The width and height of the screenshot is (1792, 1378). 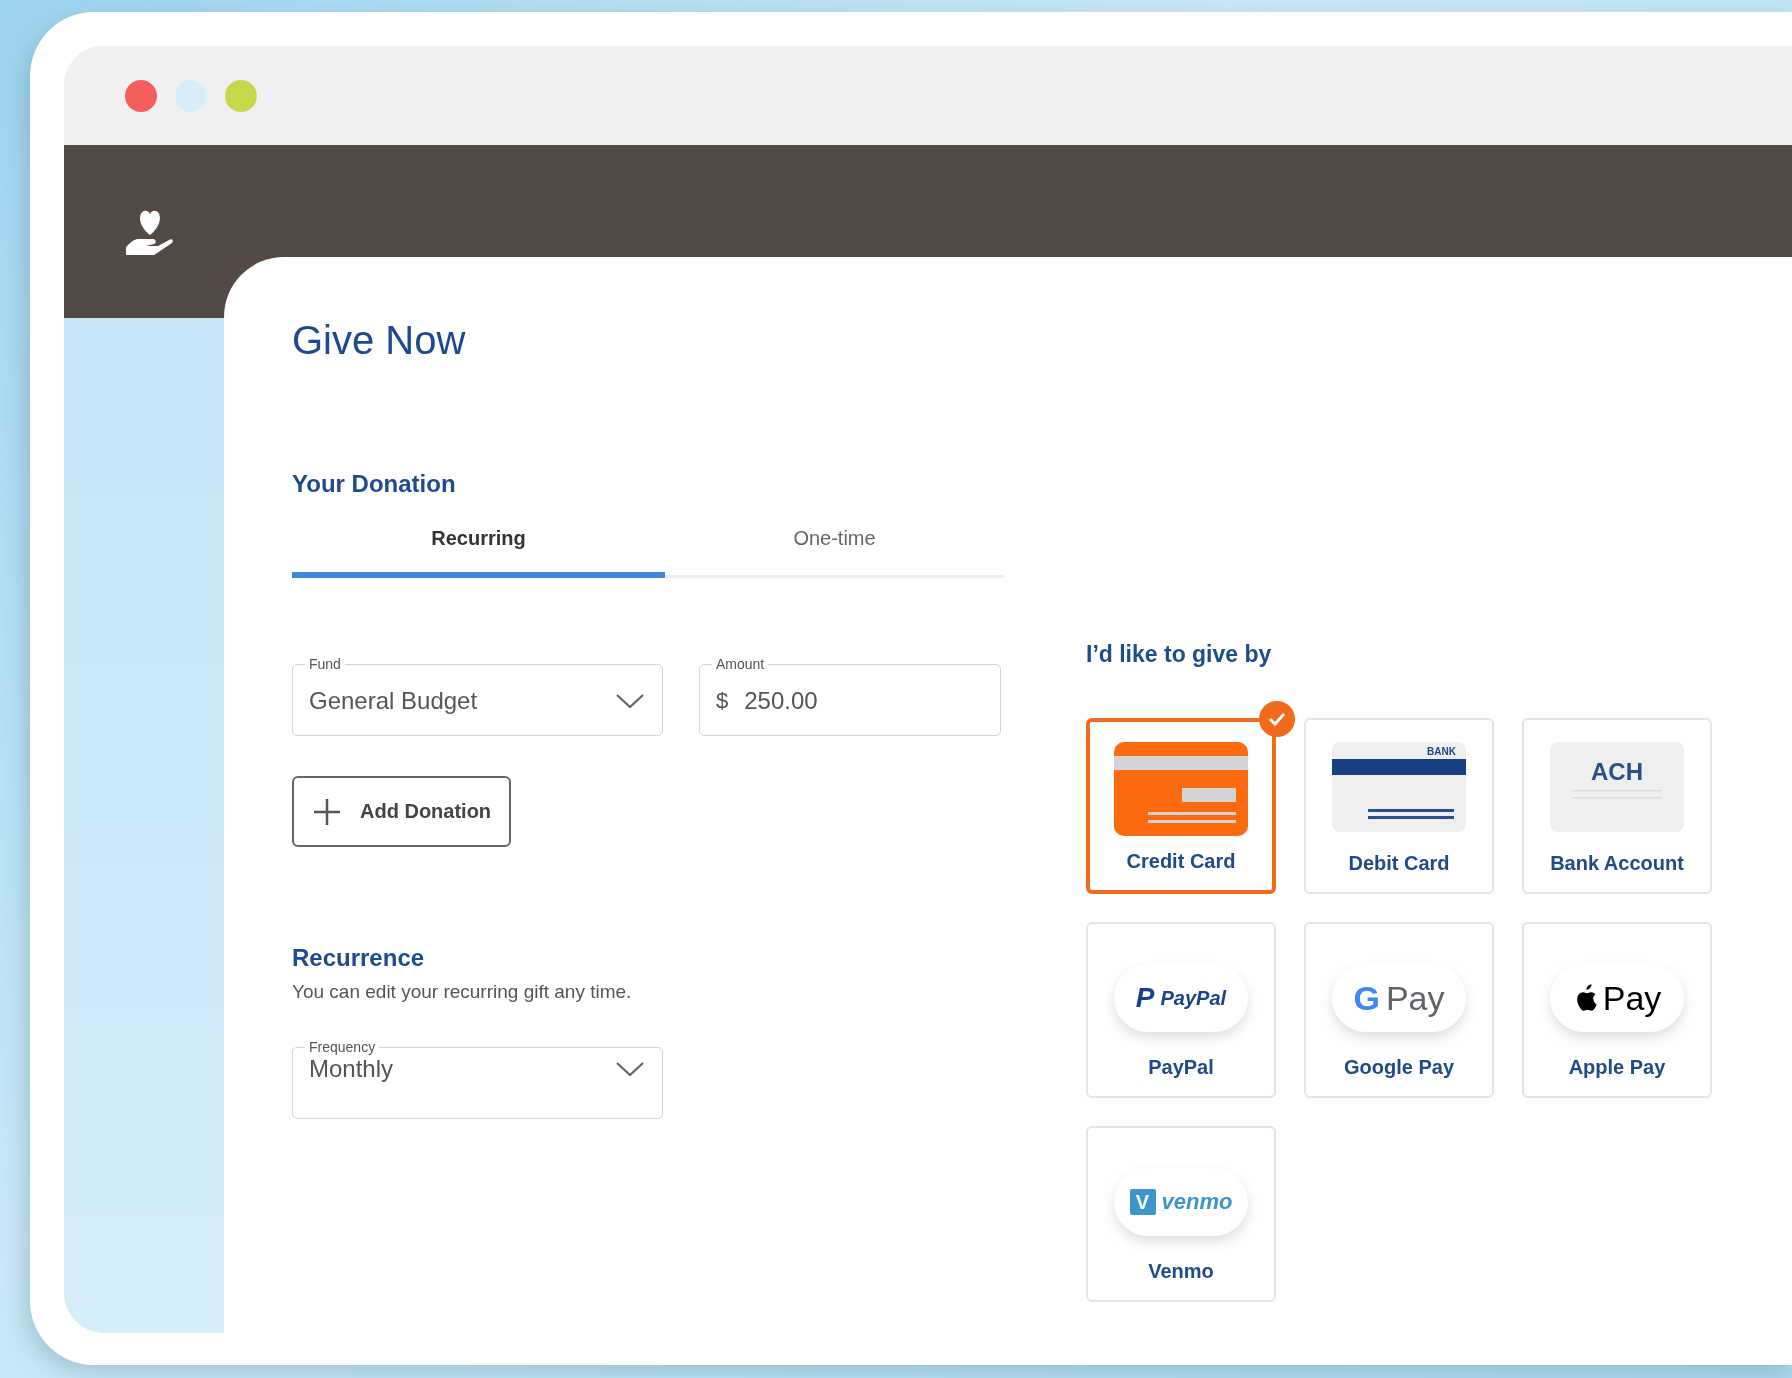 I want to click on payment-option: BANK Debit Card, so click(x=1399, y=806).